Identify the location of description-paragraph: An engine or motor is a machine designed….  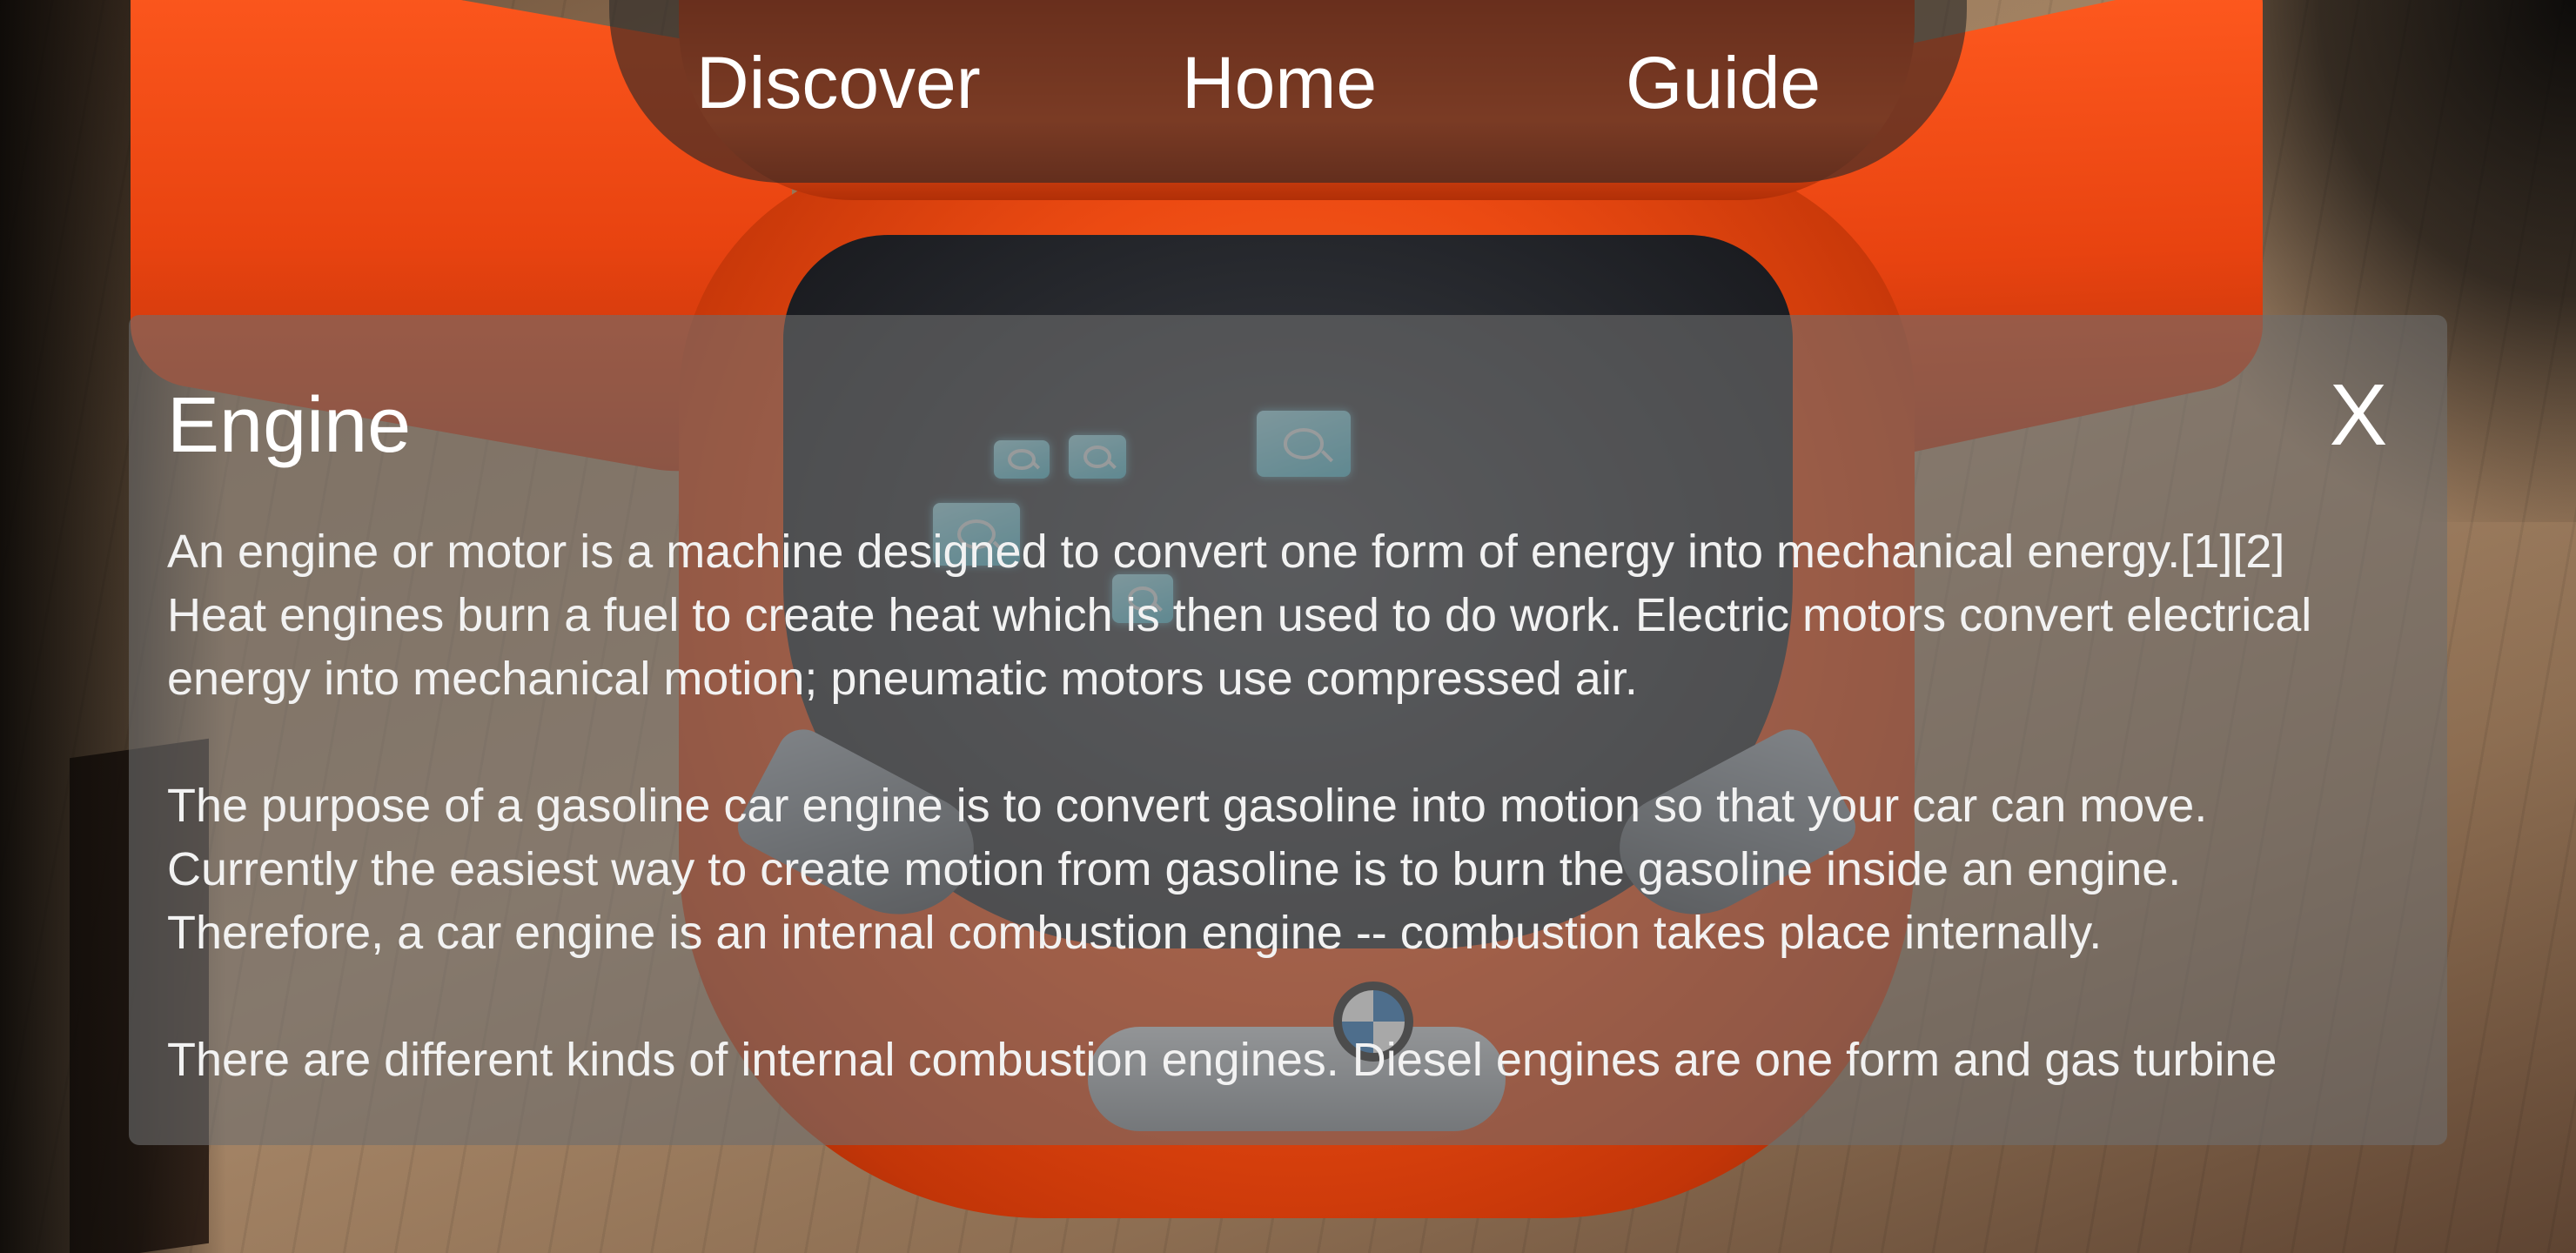
(1240, 615).